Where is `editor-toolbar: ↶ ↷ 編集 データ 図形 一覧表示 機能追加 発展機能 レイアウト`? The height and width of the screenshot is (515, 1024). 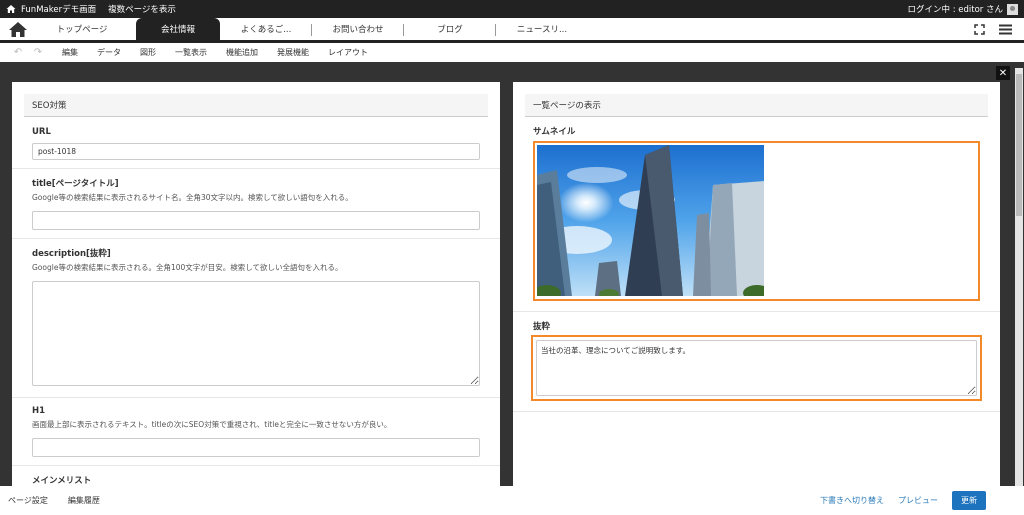 editor-toolbar: ↶ ↷ 編集 データ 図形 一覧表示 機能追加 発展機能 レイアウト is located at coordinates (512, 52).